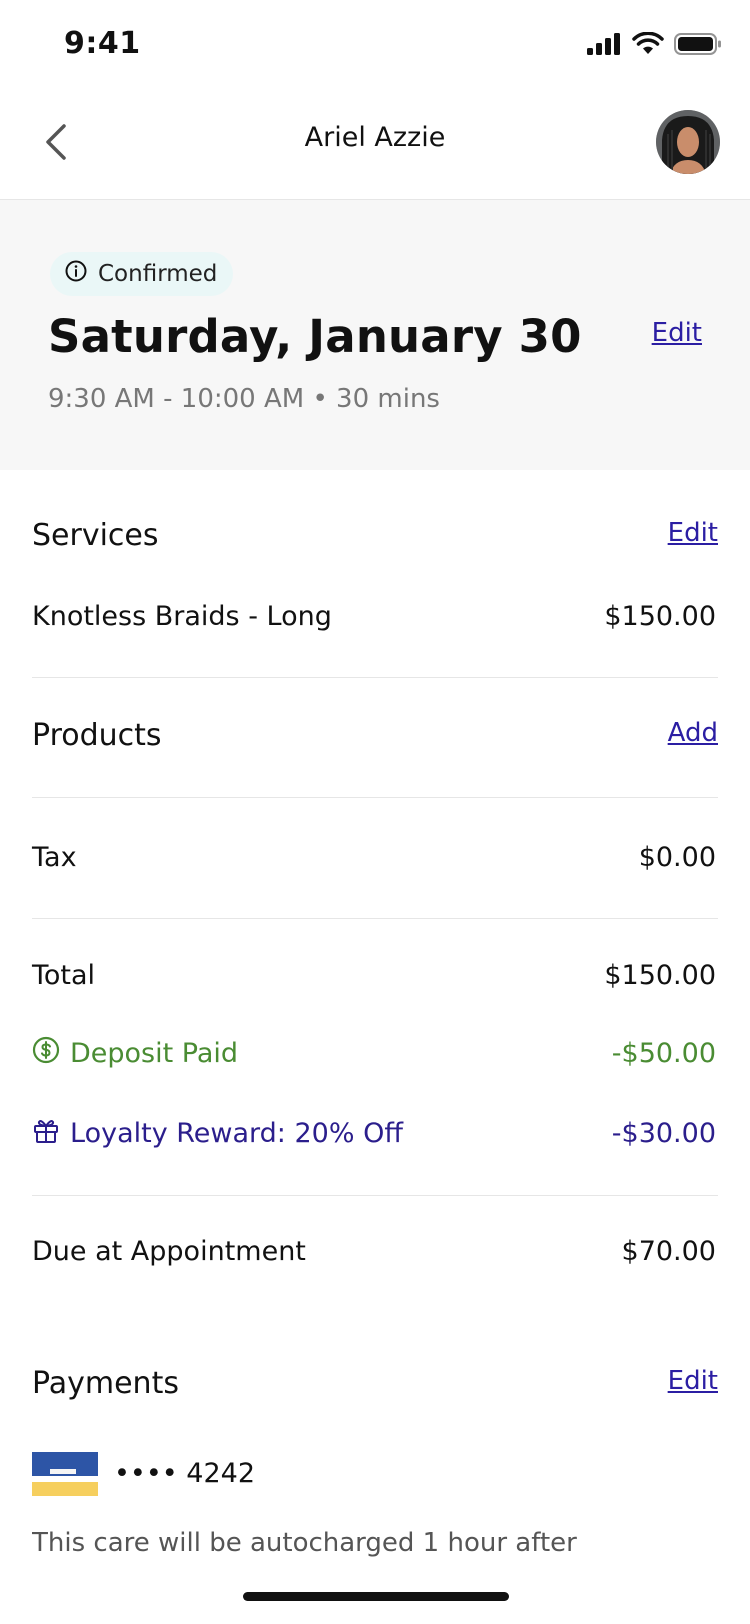 The width and height of the screenshot is (750, 1624). What do you see at coordinates (105, 1383) in the screenshot?
I see `payments-heading: Payments` at bounding box center [105, 1383].